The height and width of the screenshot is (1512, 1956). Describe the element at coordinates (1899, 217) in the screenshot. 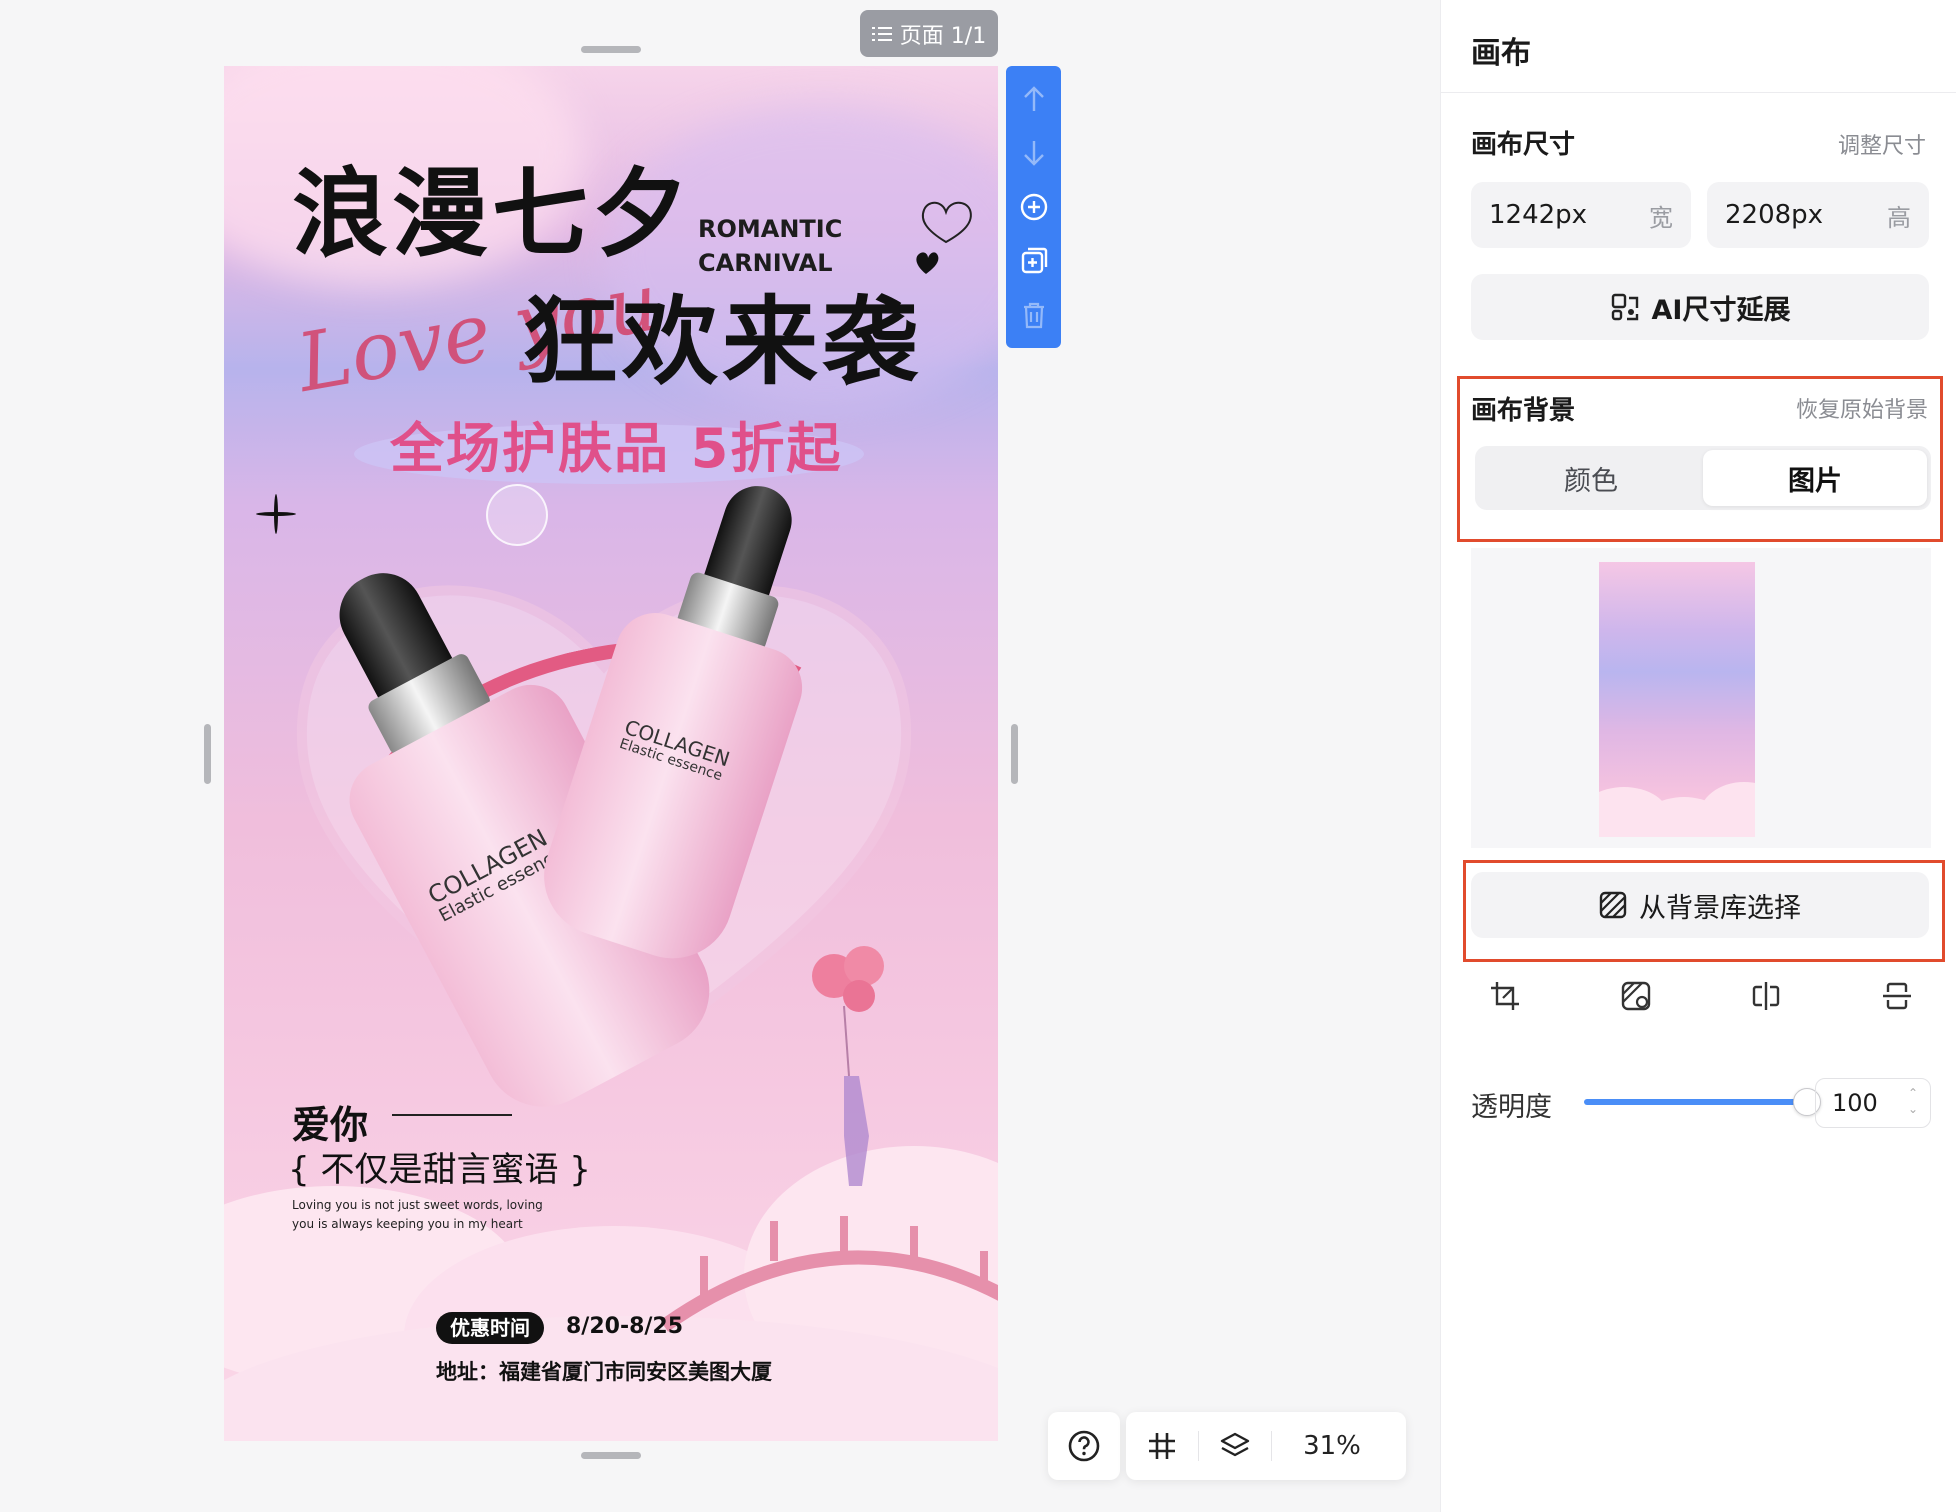

I see `height-unit: 高` at that location.